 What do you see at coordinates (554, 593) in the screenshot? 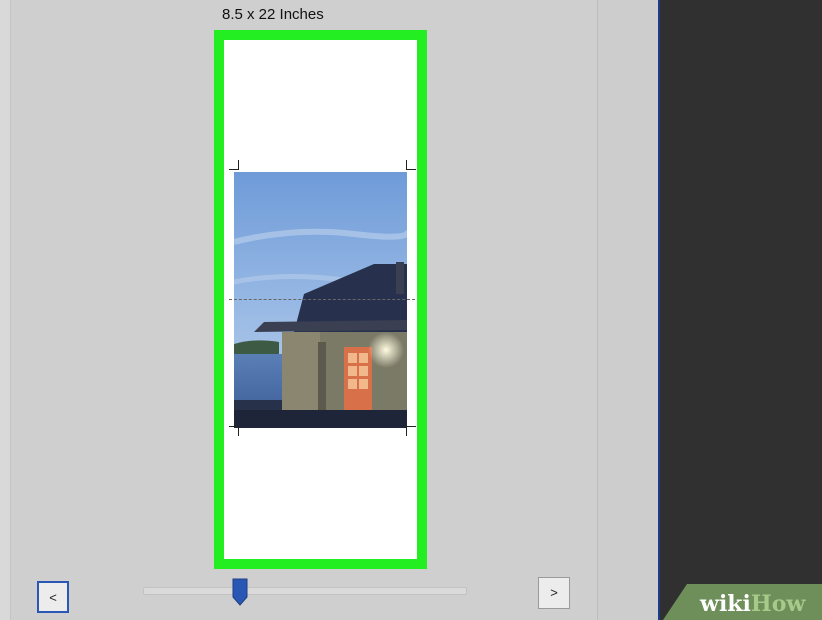
I see `next-page-button: >` at bounding box center [554, 593].